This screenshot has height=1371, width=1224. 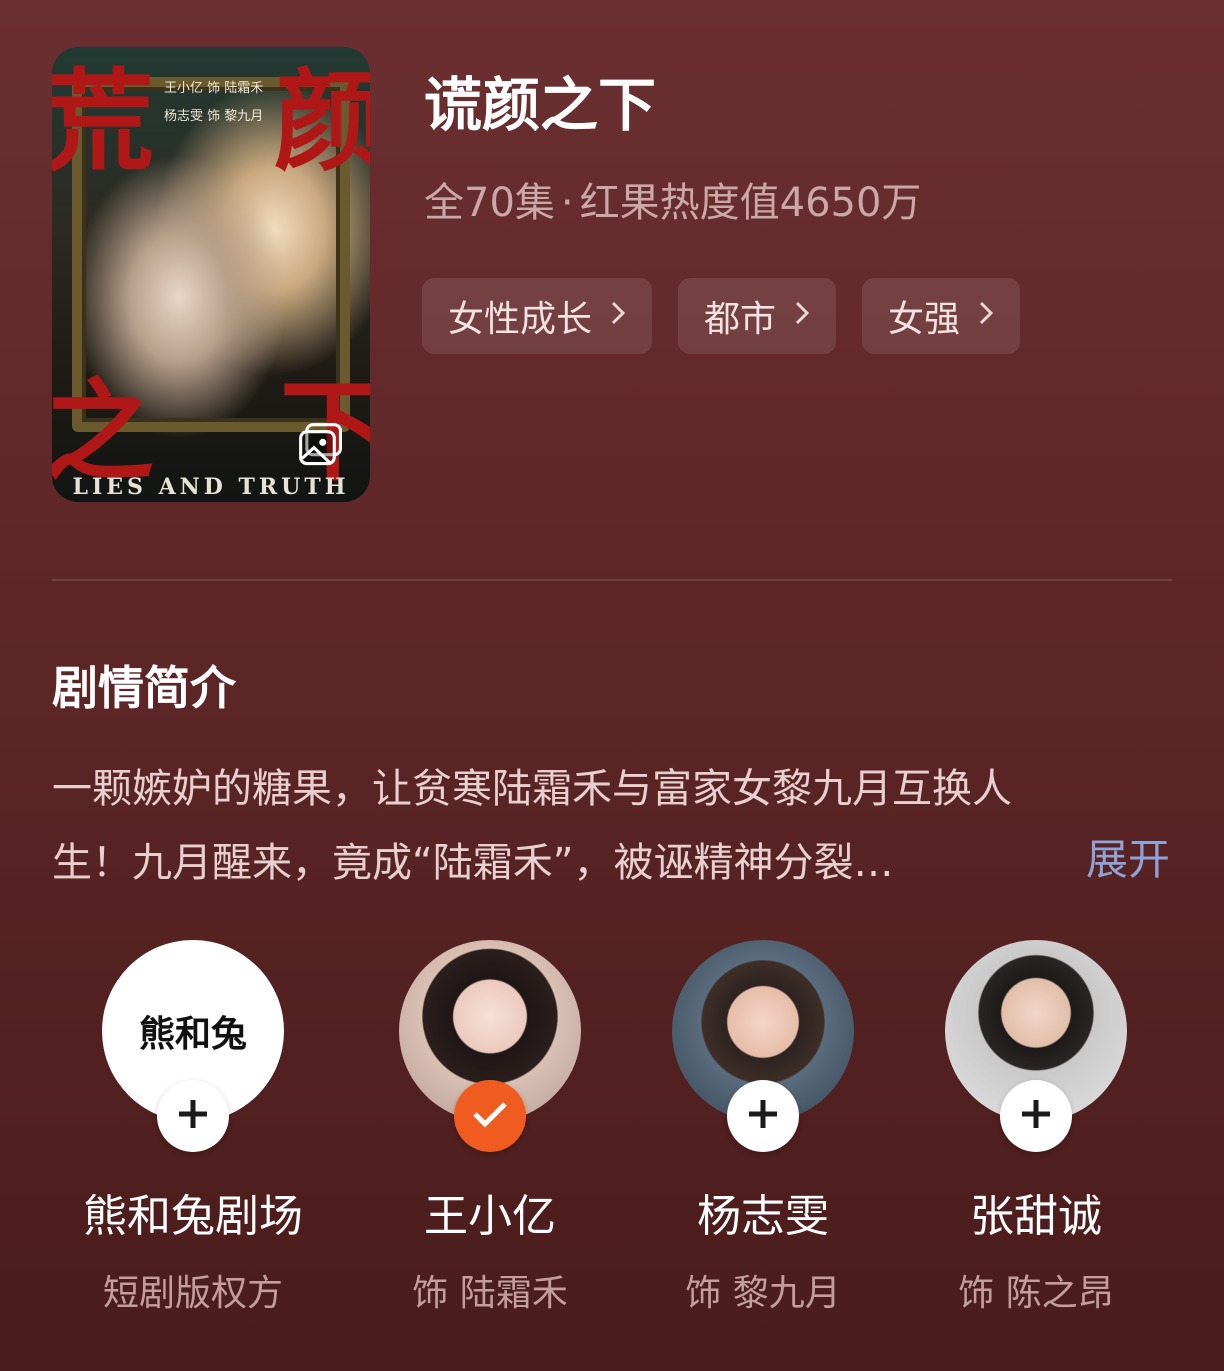 I want to click on poster-title-char: 之, so click(x=103, y=431).